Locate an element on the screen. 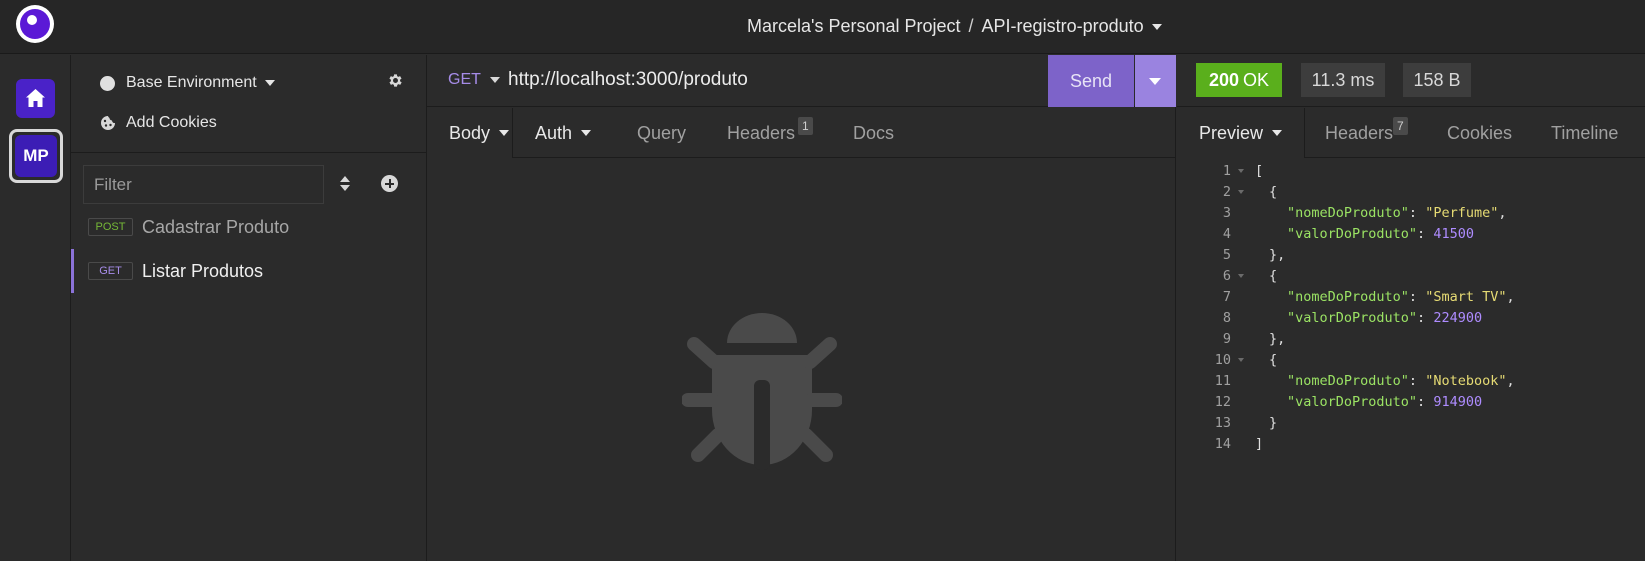 The image size is (1645, 561). response-tabs: Preview Headers 7 Cookies Timeline is located at coordinates (1411, 133).